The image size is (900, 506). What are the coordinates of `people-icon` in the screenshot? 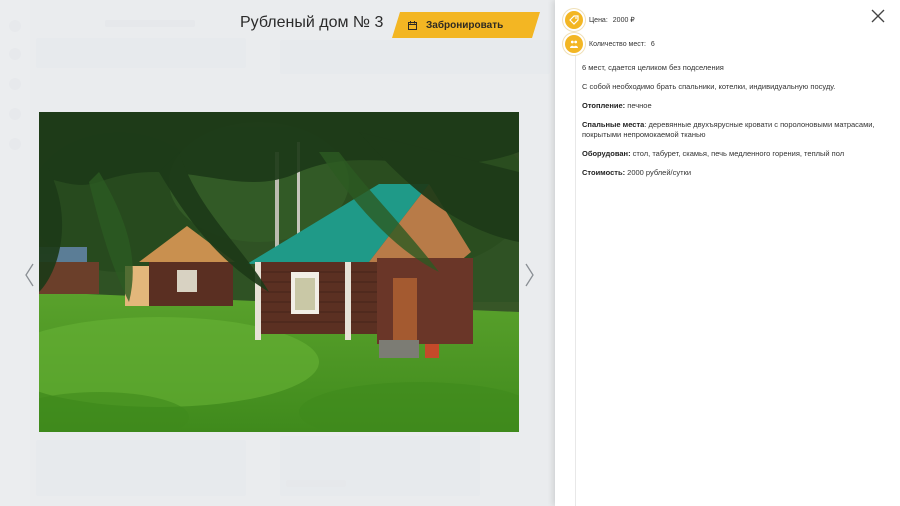 It's located at (574, 44).